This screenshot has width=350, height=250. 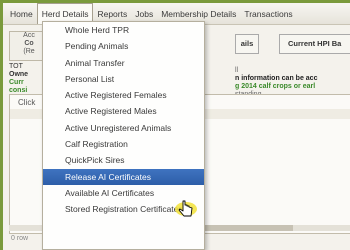 What do you see at coordinates (247, 44) in the screenshot?
I see `details-tab: ails` at bounding box center [247, 44].